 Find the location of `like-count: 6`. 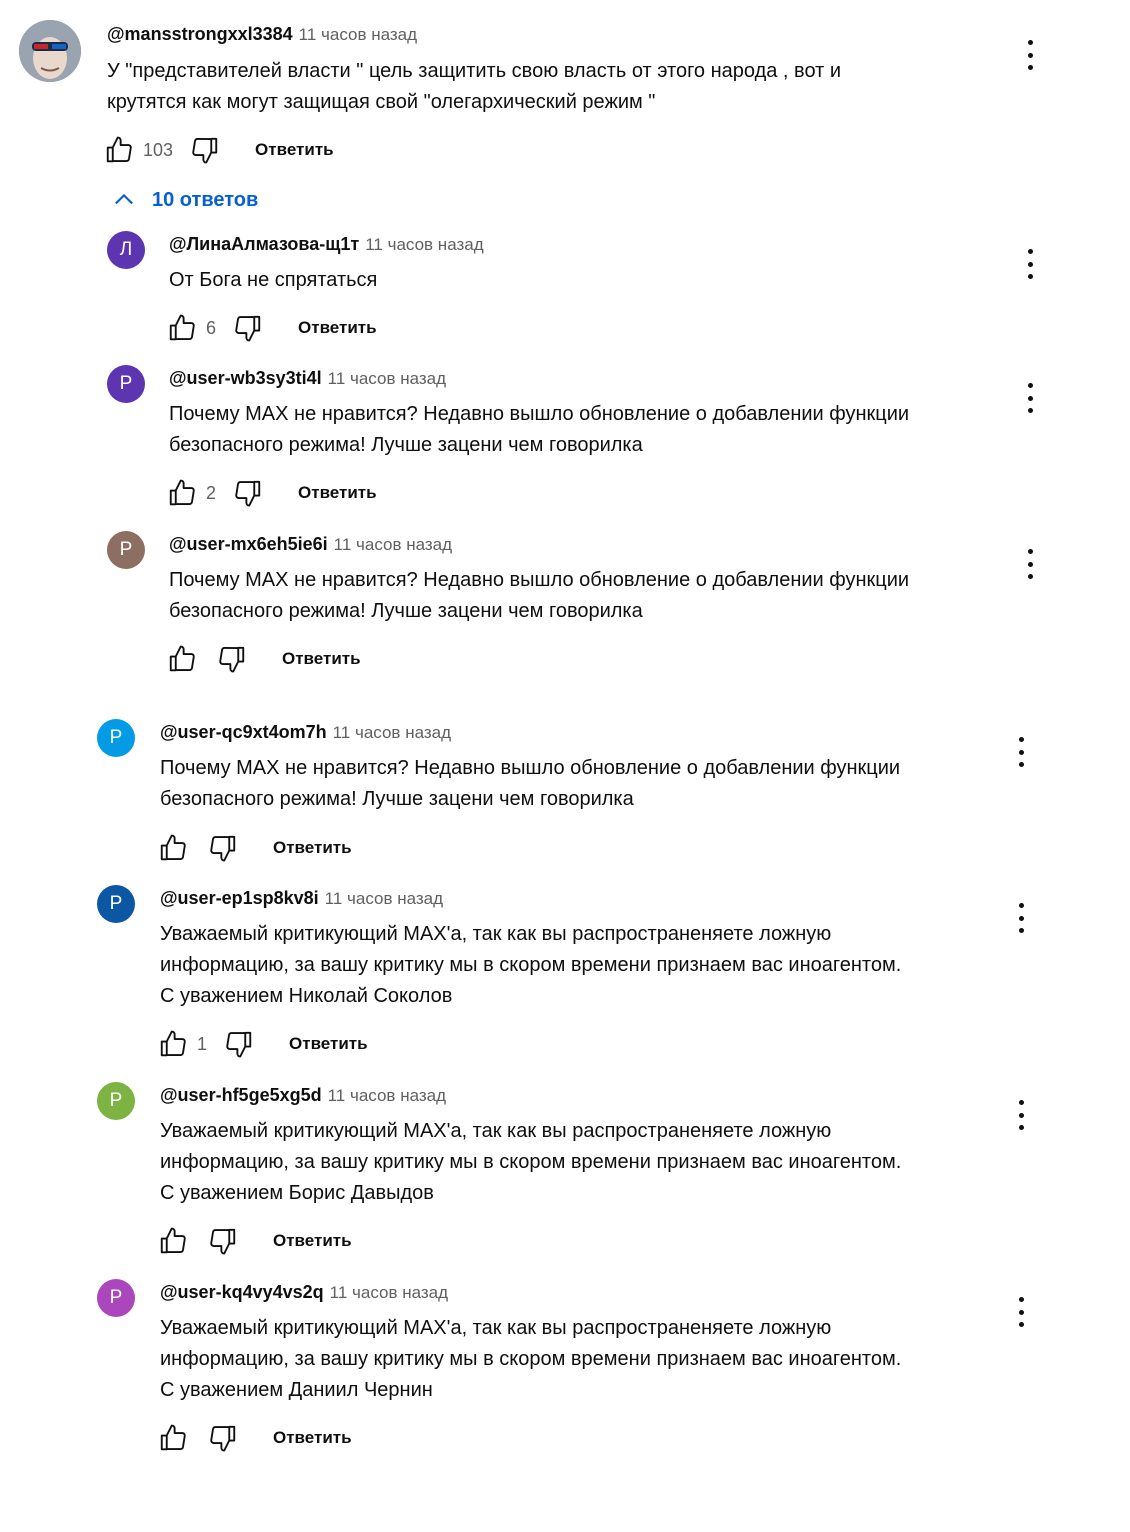

like-count: 6 is located at coordinates (211, 327).